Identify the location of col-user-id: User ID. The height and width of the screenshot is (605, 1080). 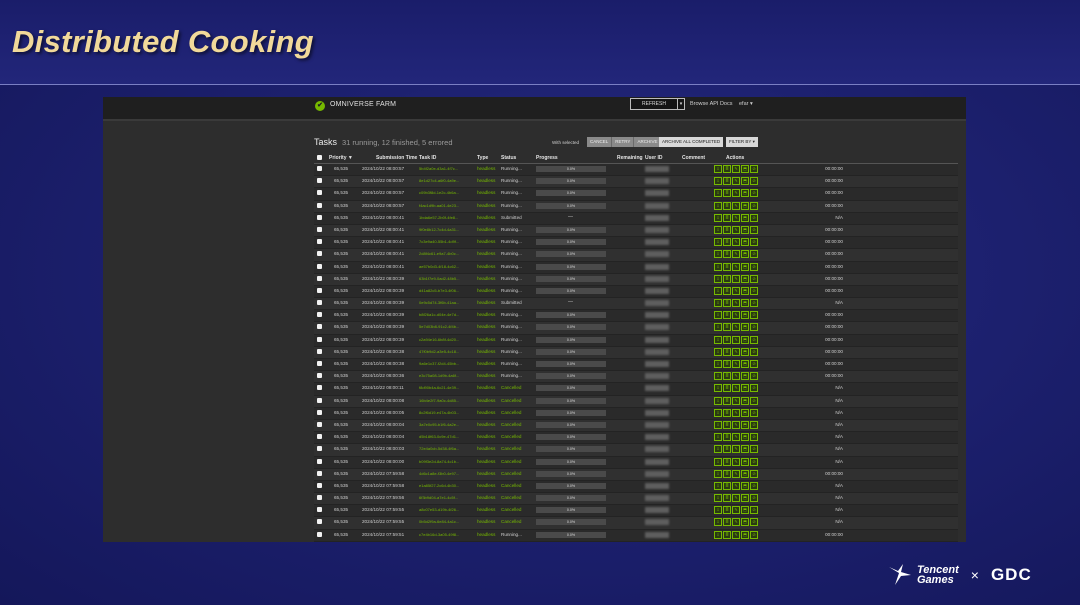
(654, 158).